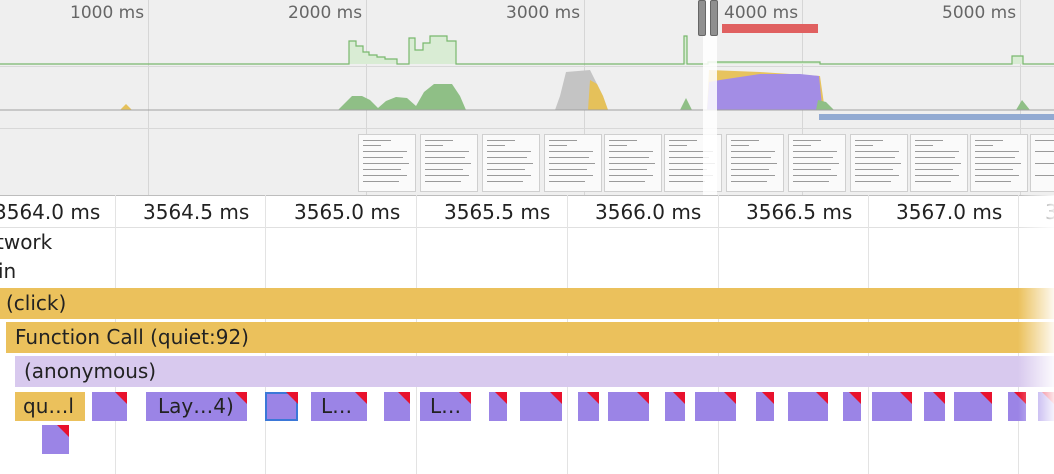  What do you see at coordinates (765, 92) in the screenshot?
I see `cpu-graph-rendering` at bounding box center [765, 92].